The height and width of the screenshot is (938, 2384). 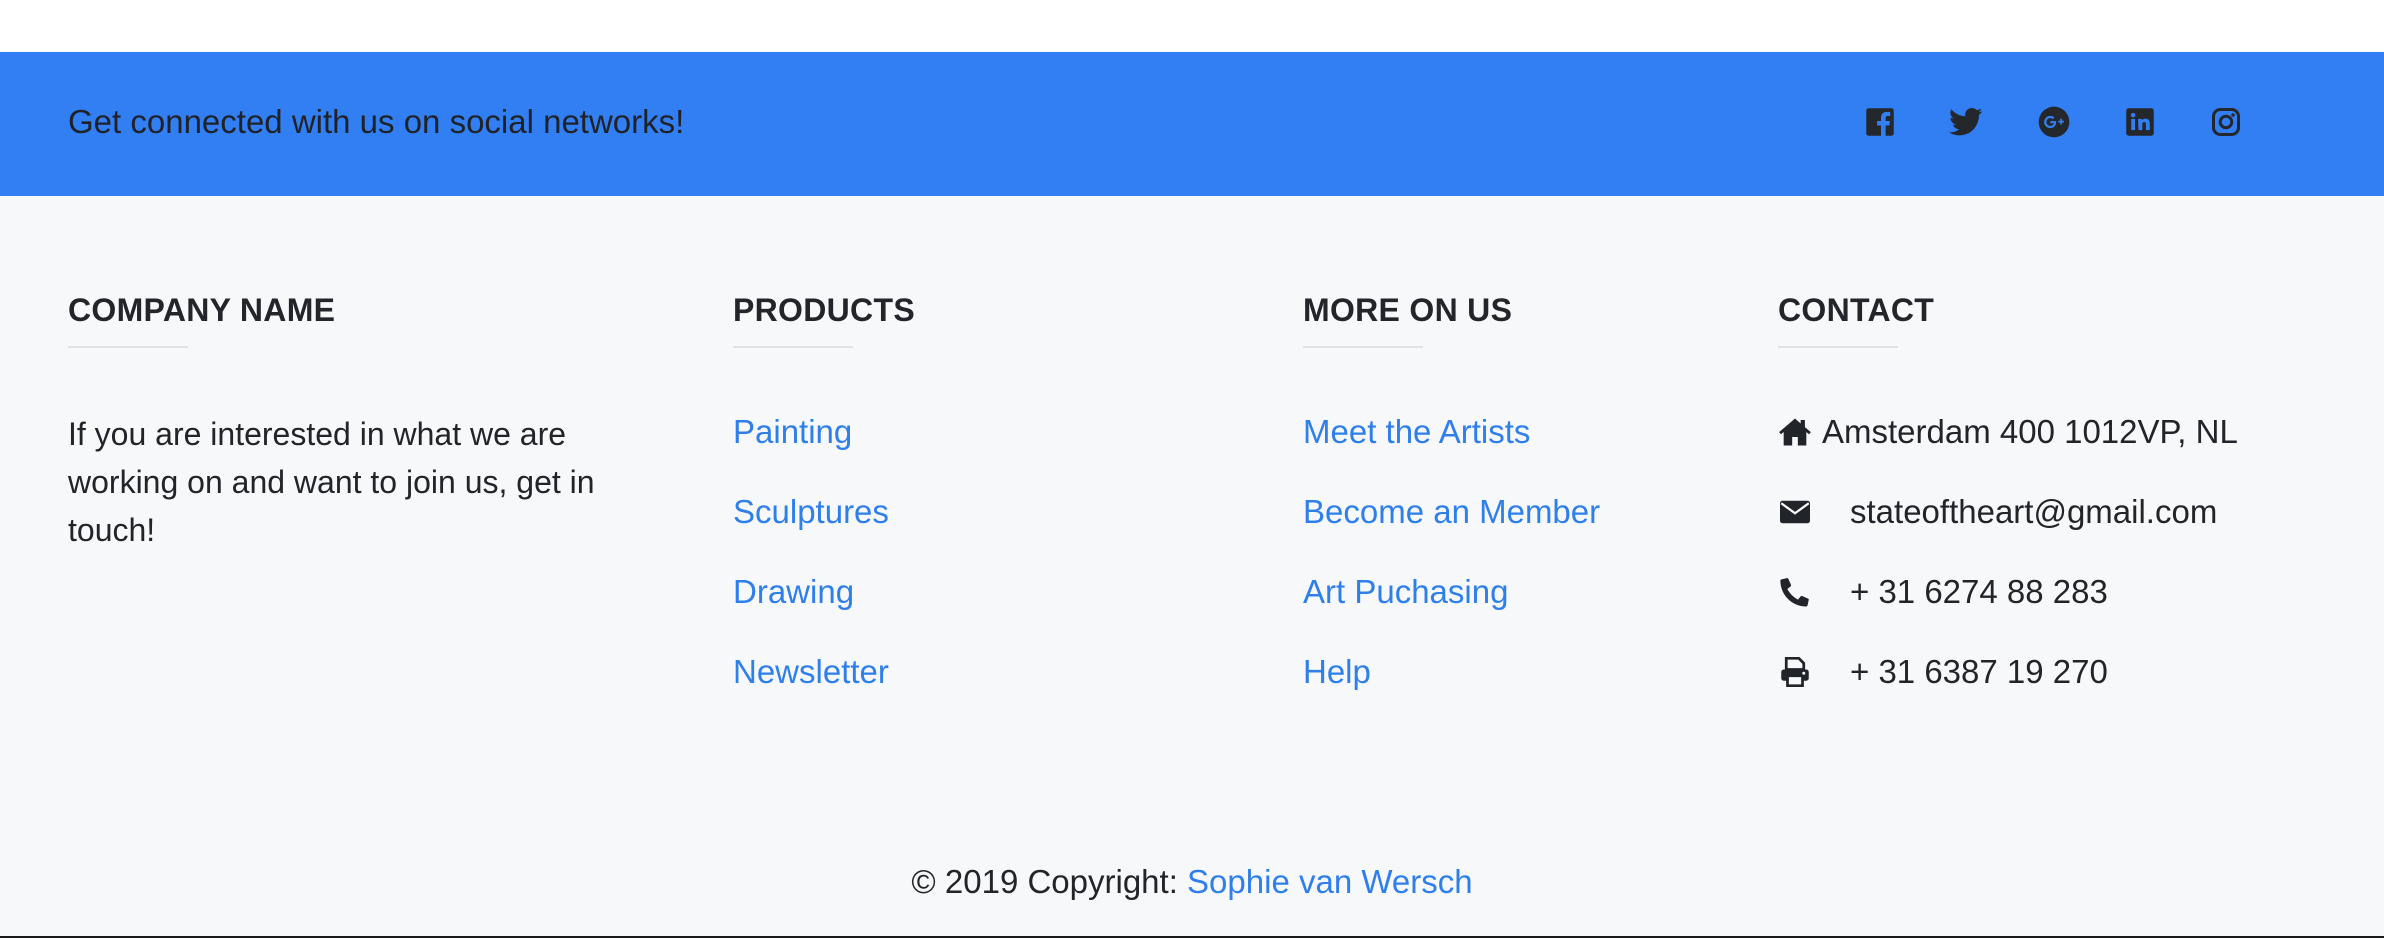 What do you see at coordinates (1795, 512) in the screenshot?
I see `envelope-icon` at bounding box center [1795, 512].